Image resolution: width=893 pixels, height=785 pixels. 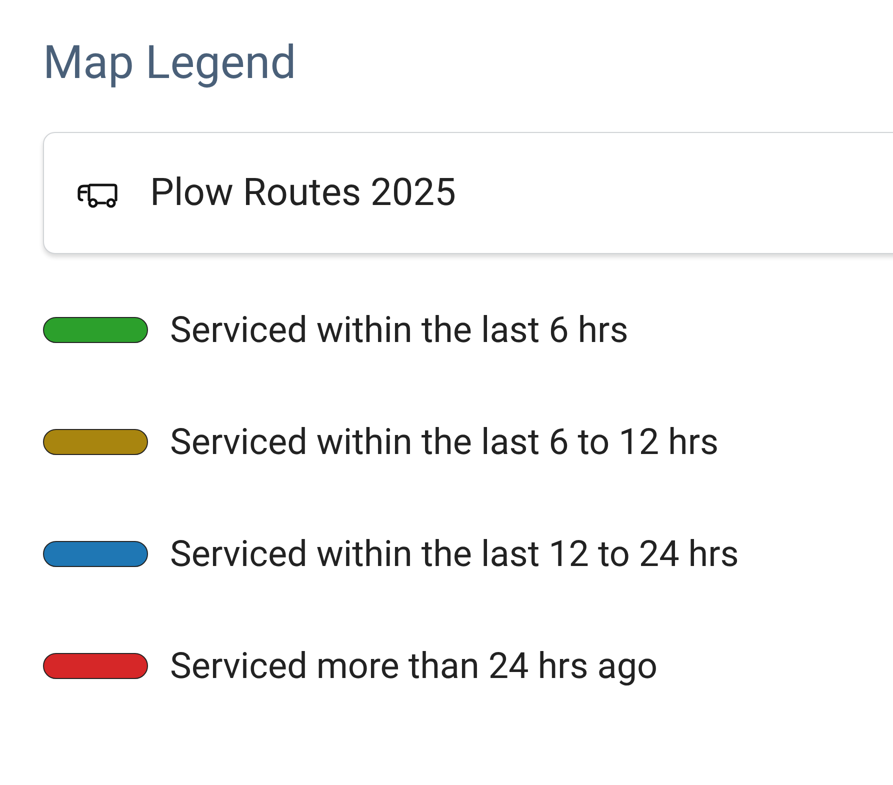 I want to click on legend-label: Serviced within the last 6 to 12 hrs, so click(x=444, y=442).